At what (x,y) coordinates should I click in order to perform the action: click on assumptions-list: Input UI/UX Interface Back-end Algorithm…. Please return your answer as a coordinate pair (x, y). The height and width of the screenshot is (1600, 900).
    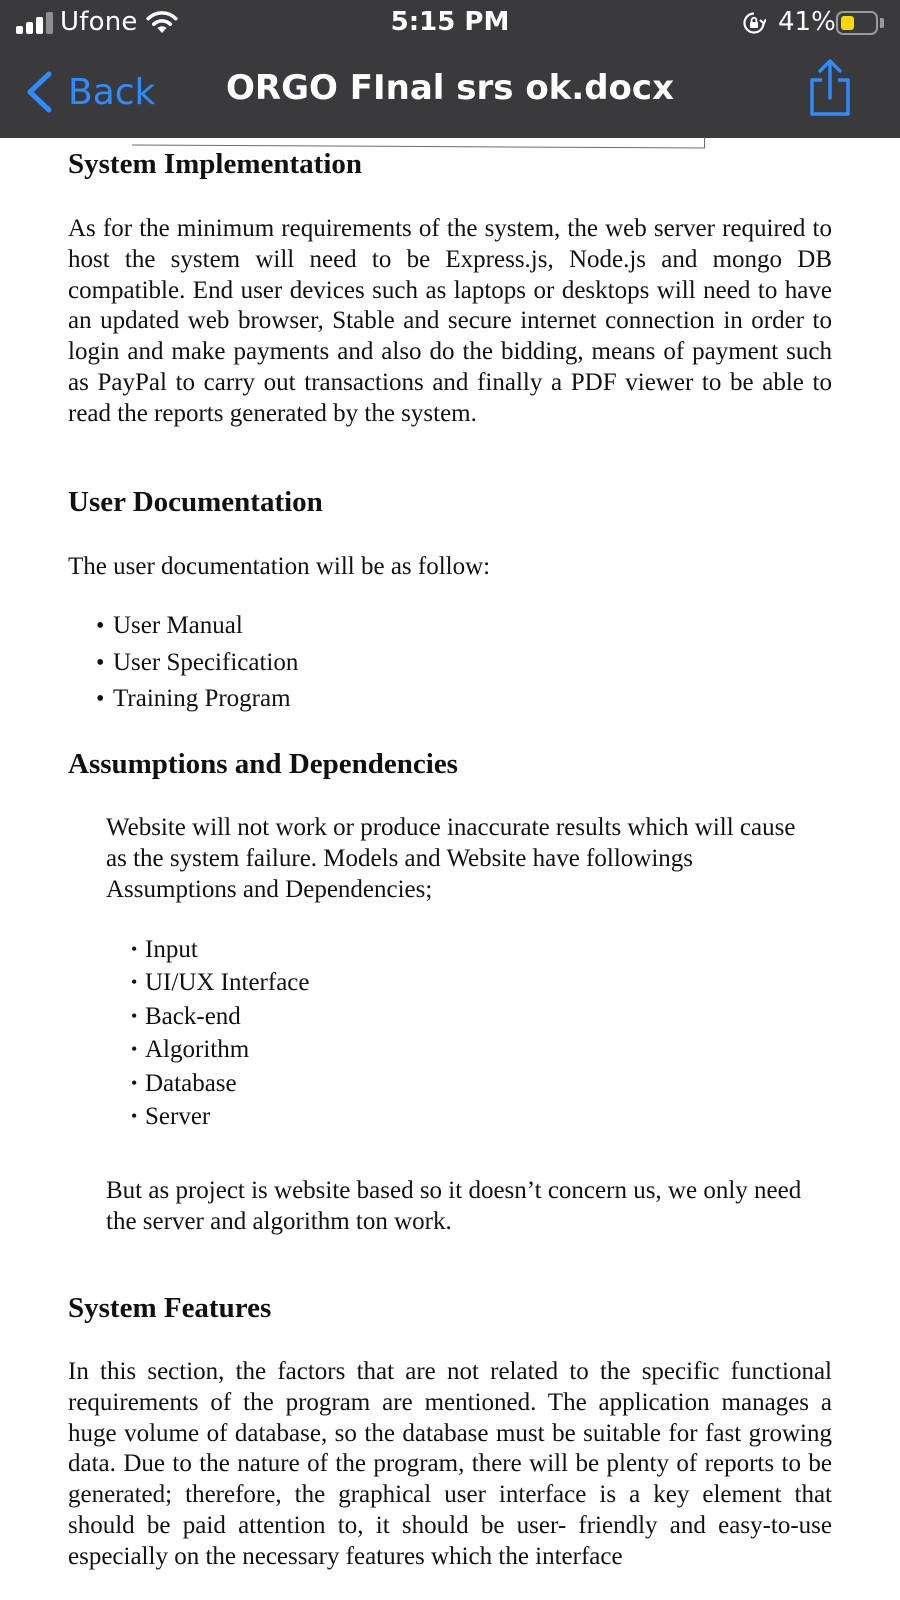
    Looking at the image, I should click on (220, 1033).